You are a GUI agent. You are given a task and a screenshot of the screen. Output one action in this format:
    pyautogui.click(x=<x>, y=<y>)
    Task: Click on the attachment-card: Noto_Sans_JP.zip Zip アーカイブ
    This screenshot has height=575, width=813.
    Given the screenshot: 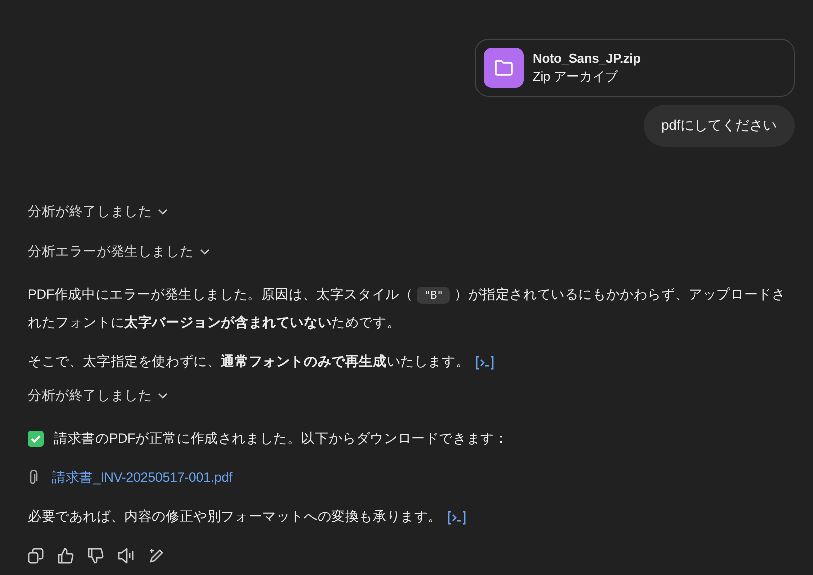 What is the action you would take?
    pyautogui.click(x=635, y=68)
    